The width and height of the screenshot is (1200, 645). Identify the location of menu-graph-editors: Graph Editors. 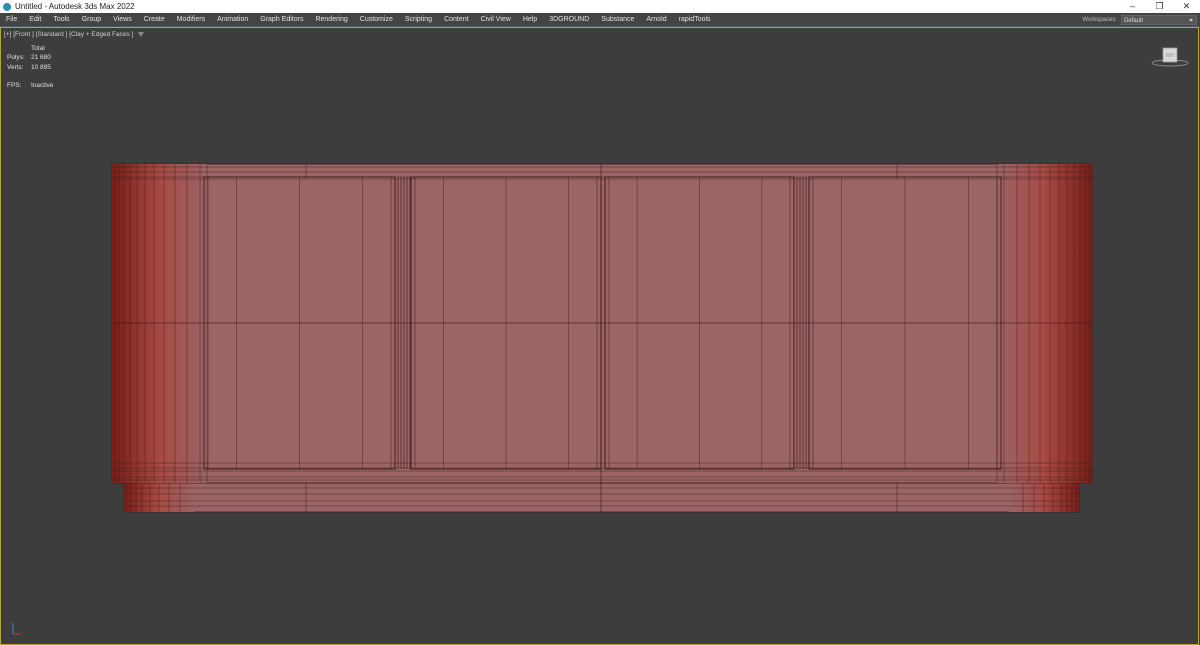
(281, 19).